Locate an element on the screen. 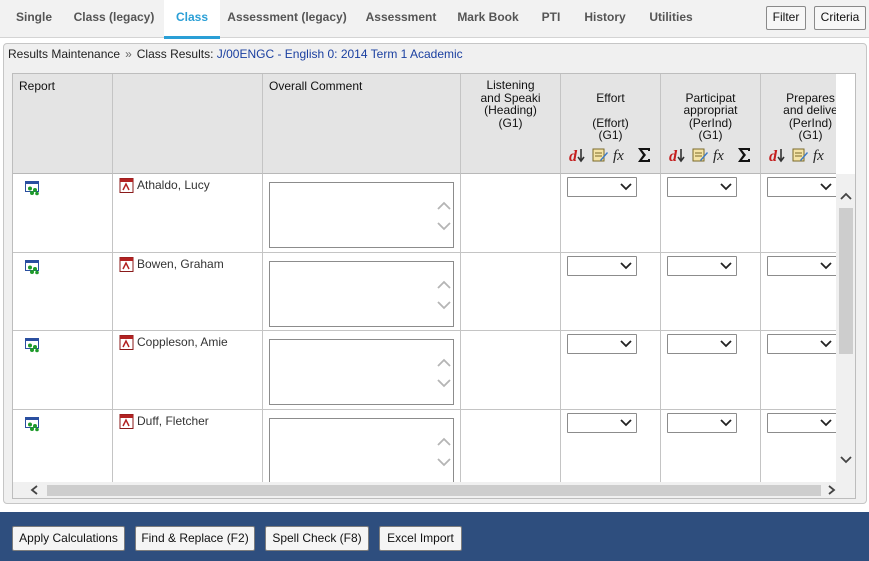 The image size is (869, 561). breadcrumb-root: Results Maintenance is located at coordinates (64, 54).